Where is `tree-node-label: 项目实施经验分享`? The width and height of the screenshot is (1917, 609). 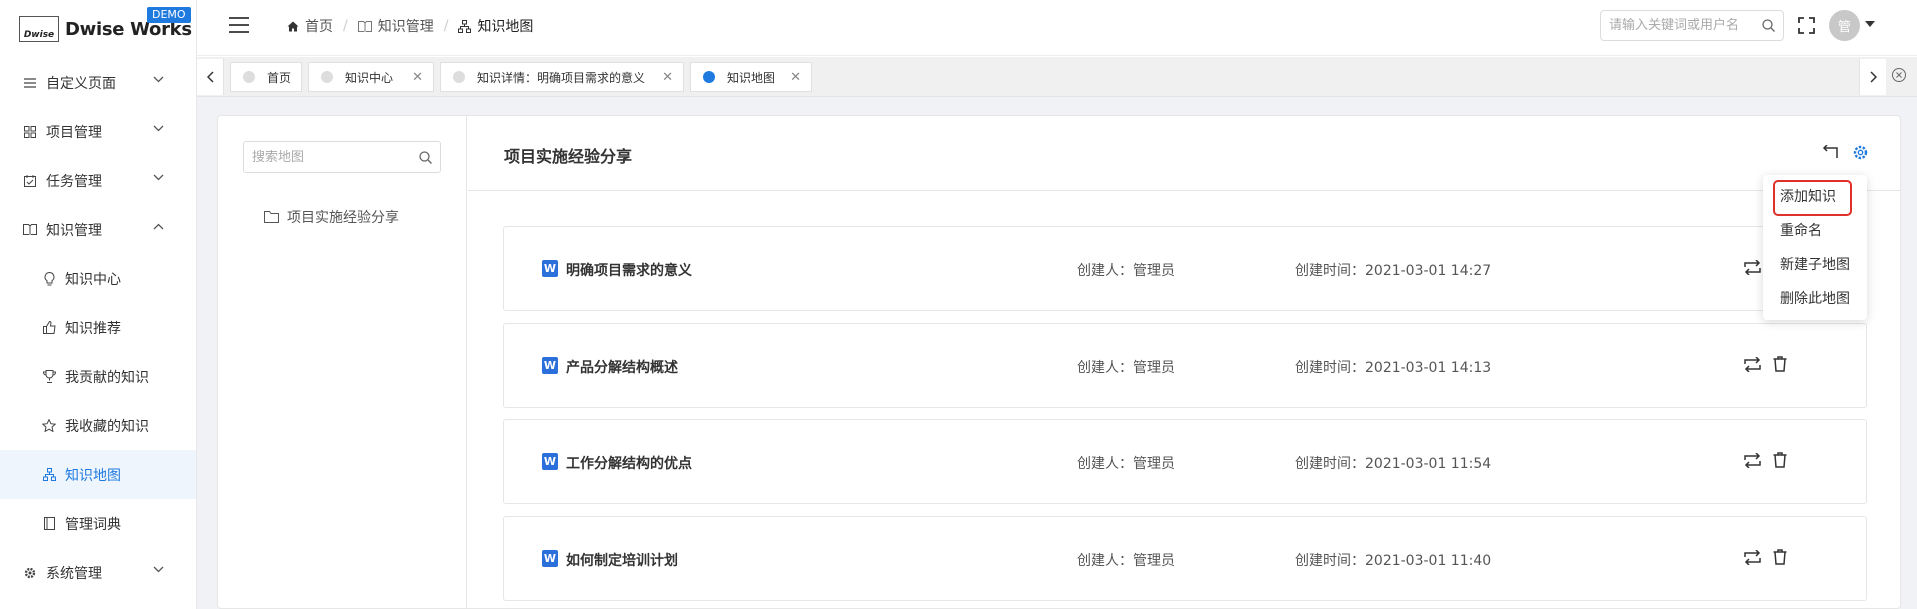
tree-node-label: 项目实施经验分享 is located at coordinates (343, 218).